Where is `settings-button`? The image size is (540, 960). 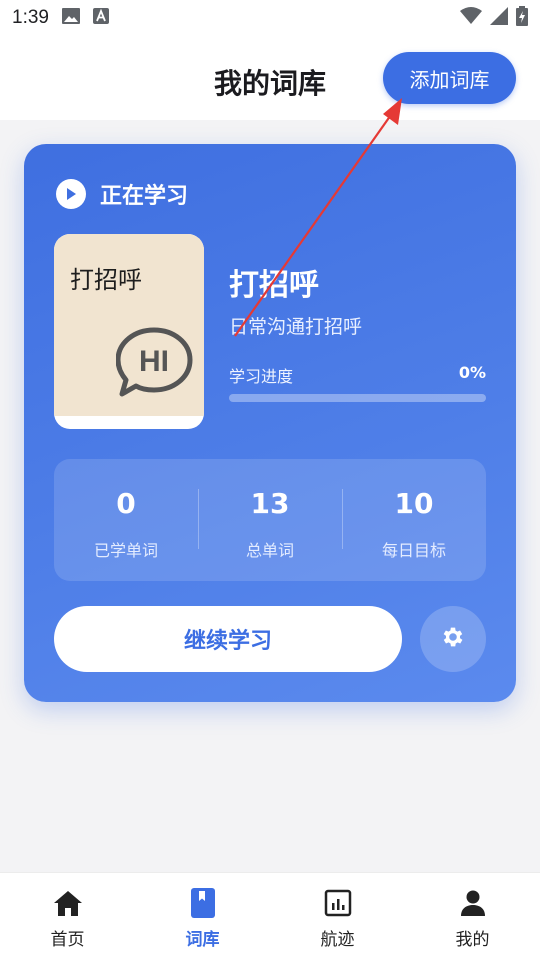 settings-button is located at coordinates (453, 639).